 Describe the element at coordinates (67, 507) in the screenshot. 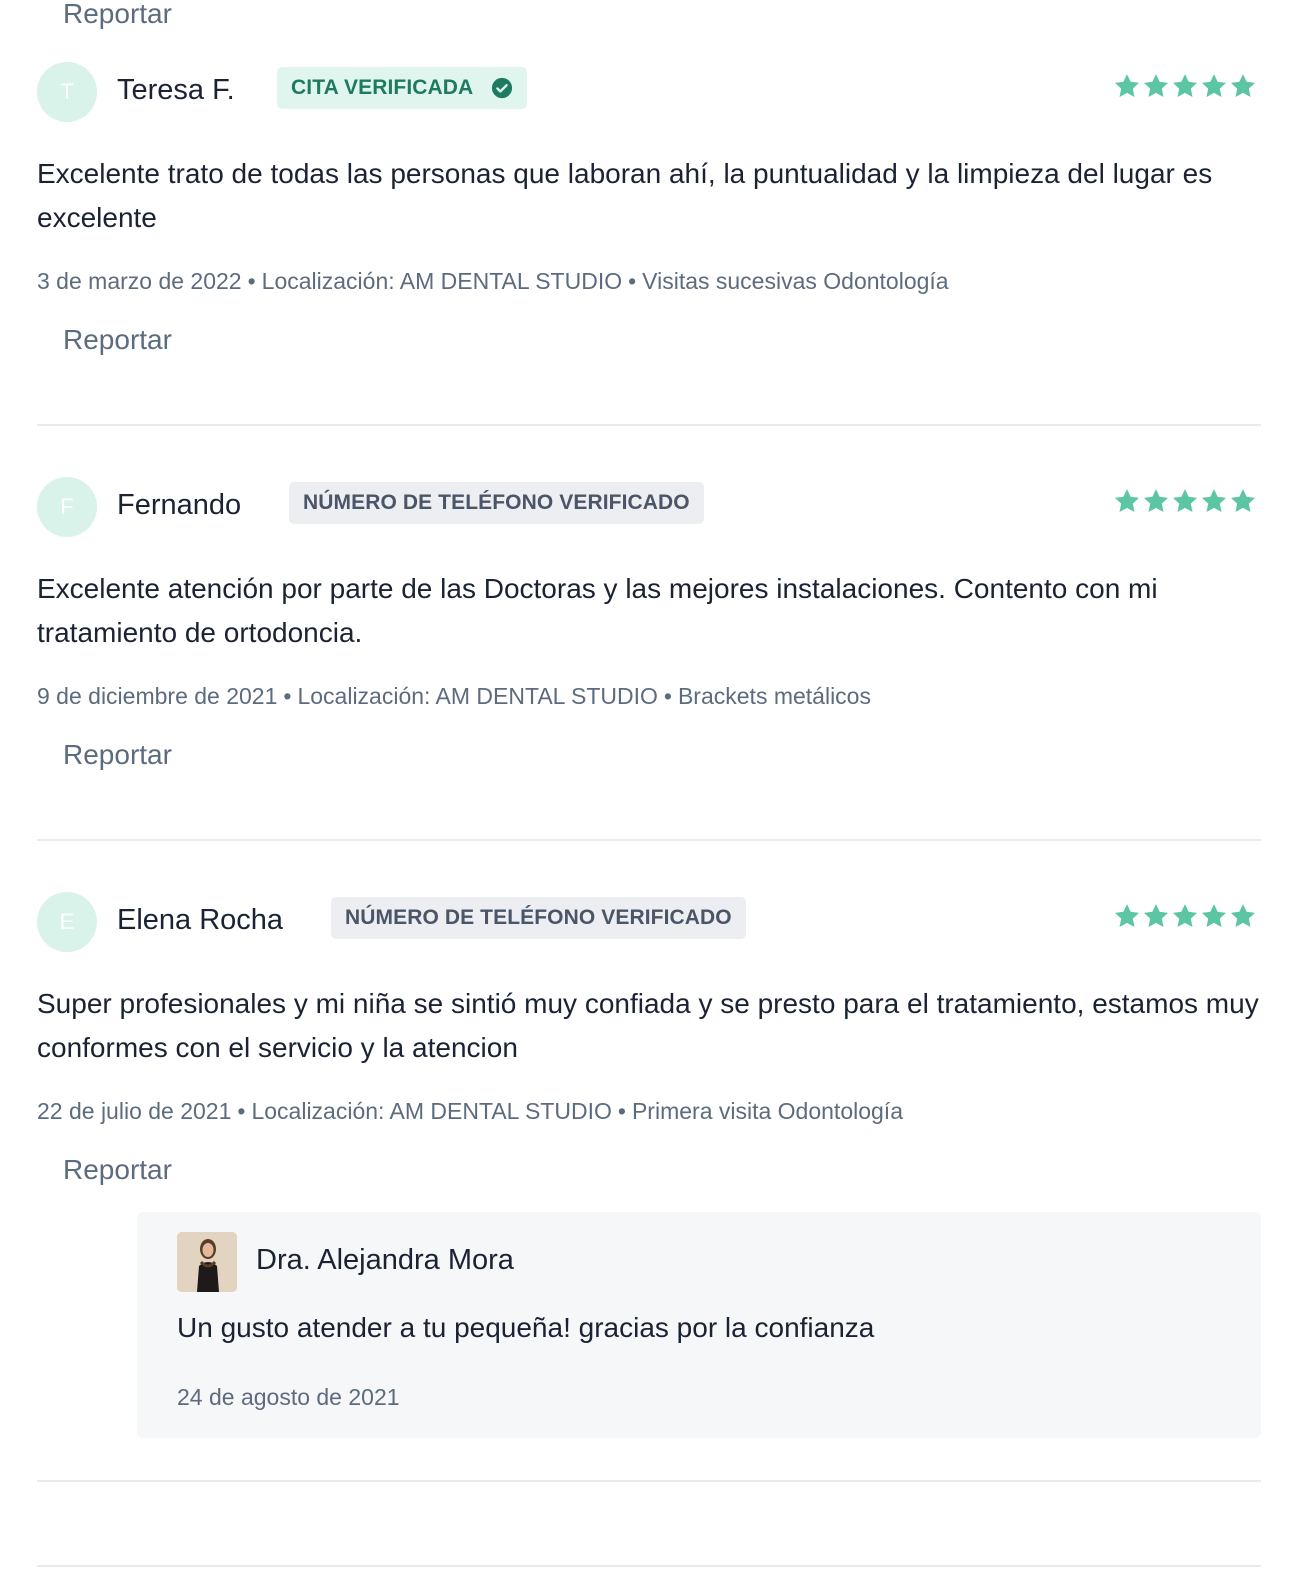

I see `avatar: F` at that location.